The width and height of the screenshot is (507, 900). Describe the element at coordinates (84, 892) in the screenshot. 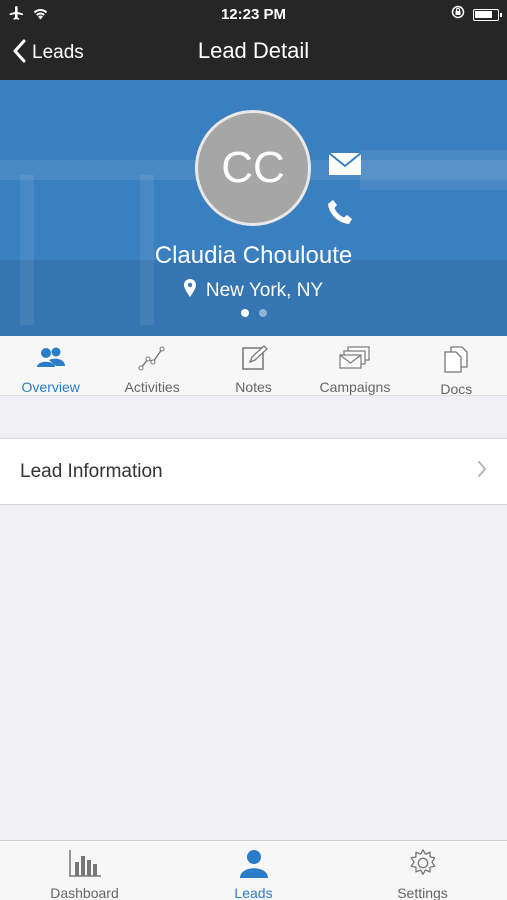

I see `bottom-tab-label: Dashboard` at that location.